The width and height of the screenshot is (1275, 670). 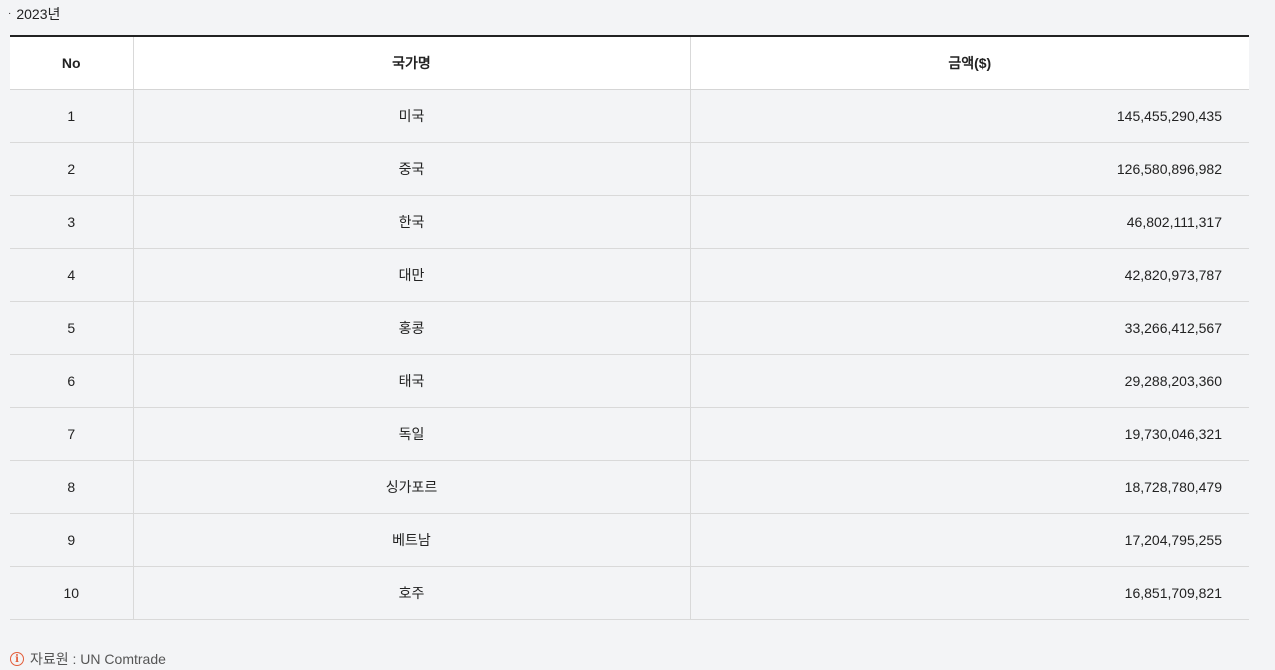 I want to click on table-row: 7 독일 19,730,046,321, so click(x=629, y=434).